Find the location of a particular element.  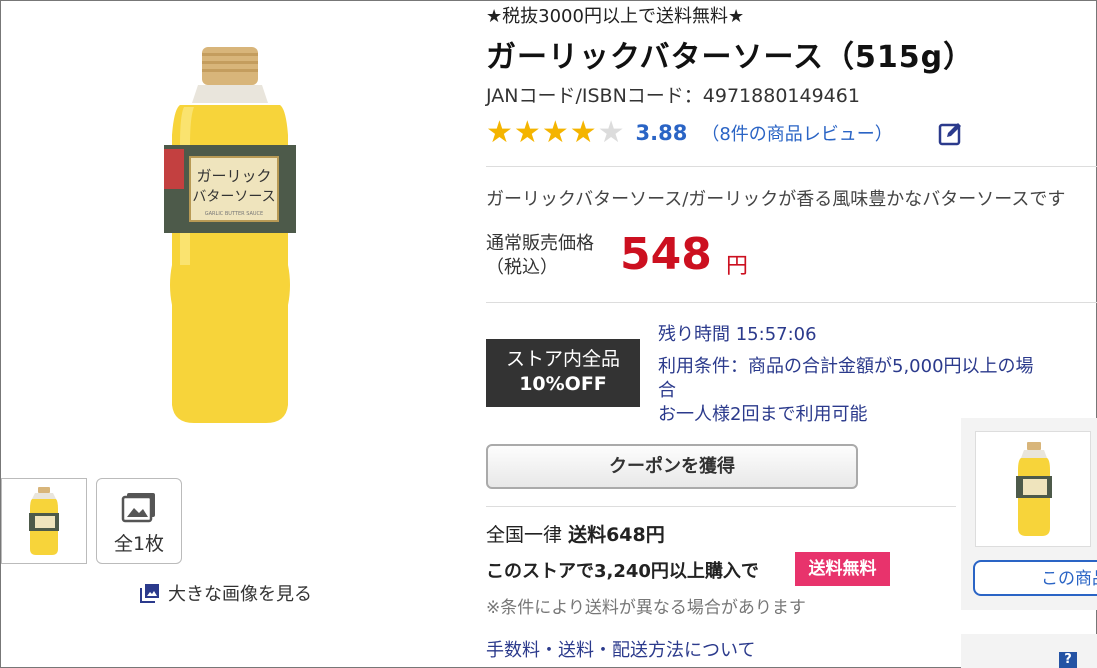

shipping-note: ※条件により送料が異なる場合があります is located at coordinates (646, 608).